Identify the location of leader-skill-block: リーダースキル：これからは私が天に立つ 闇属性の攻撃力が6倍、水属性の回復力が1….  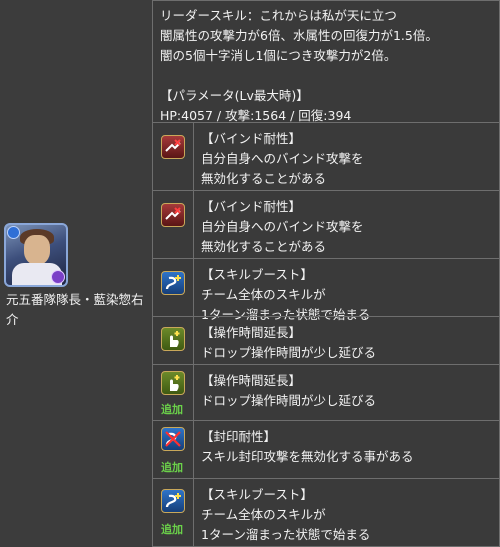
(328, 66).